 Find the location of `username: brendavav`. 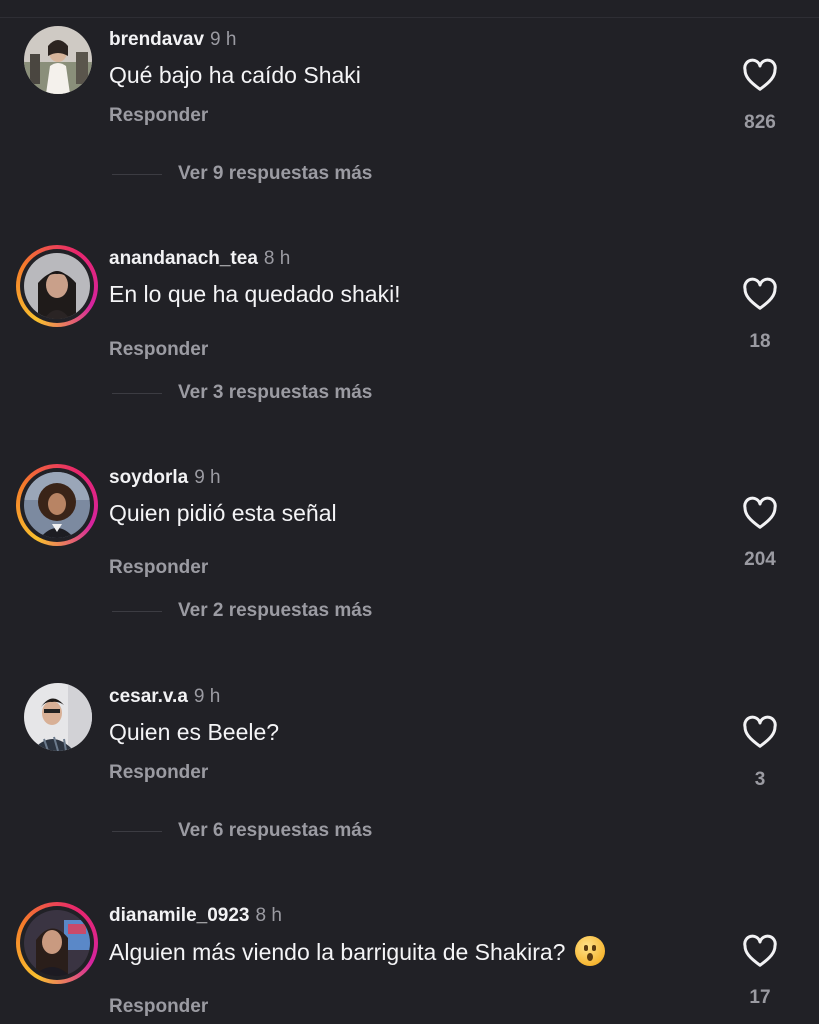

username: brendavav is located at coordinates (156, 39).